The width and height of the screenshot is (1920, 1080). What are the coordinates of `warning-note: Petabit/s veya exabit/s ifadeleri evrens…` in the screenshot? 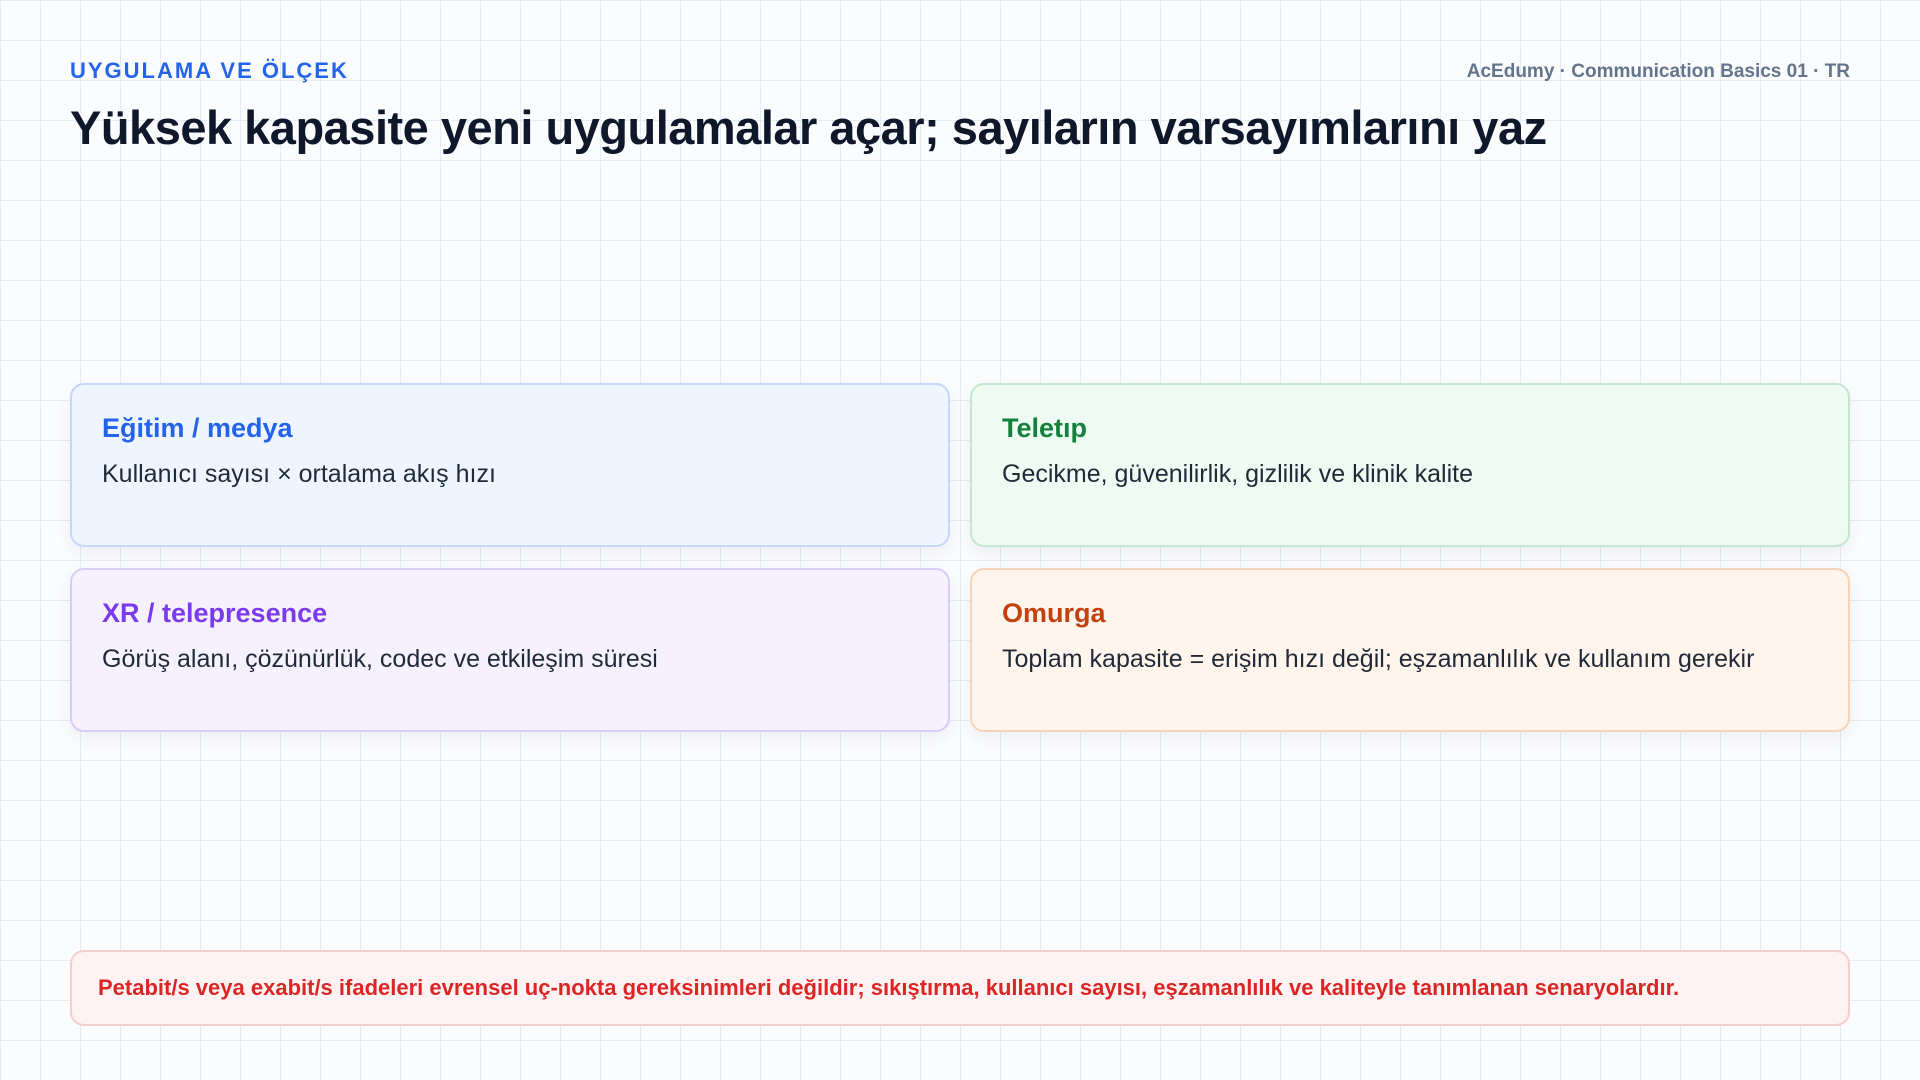 It's located at (960, 988).